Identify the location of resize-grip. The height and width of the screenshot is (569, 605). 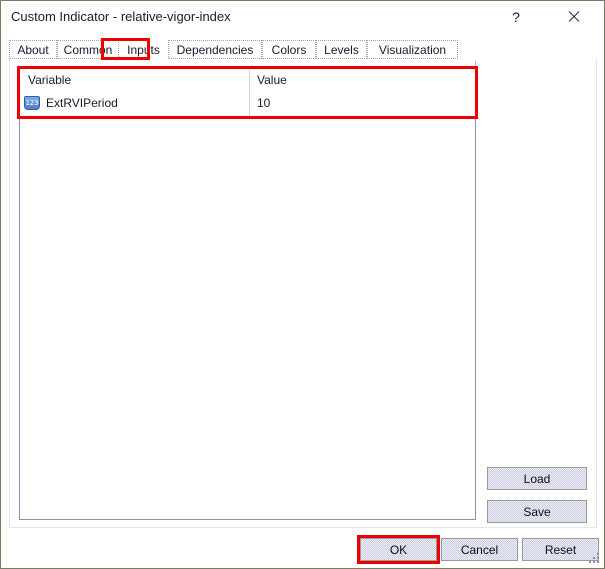
(595, 559).